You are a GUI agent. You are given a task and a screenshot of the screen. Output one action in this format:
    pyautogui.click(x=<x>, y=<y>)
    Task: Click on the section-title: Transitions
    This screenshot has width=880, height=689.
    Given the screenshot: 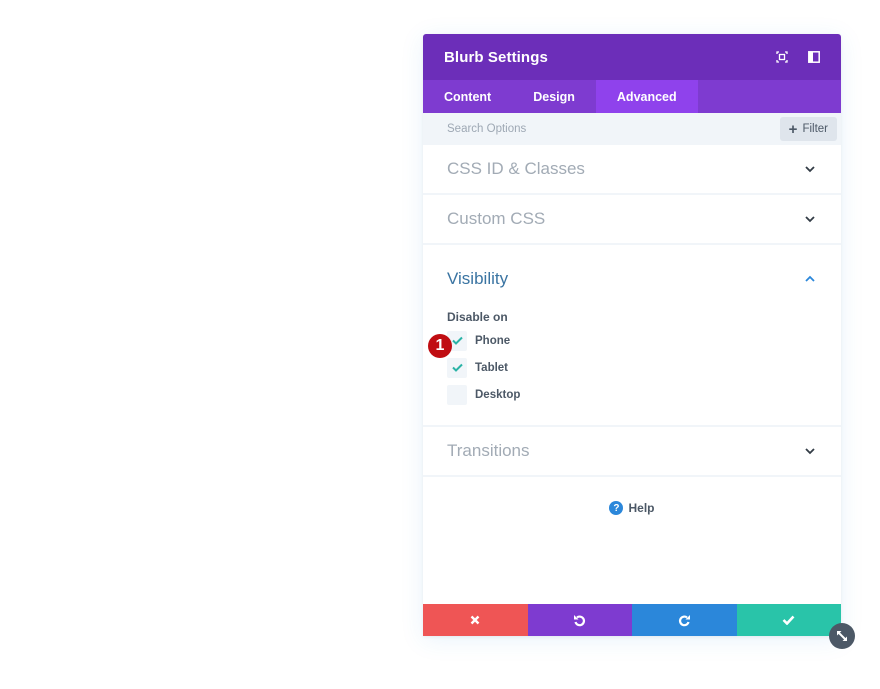 What is the action you would take?
    pyautogui.click(x=488, y=450)
    